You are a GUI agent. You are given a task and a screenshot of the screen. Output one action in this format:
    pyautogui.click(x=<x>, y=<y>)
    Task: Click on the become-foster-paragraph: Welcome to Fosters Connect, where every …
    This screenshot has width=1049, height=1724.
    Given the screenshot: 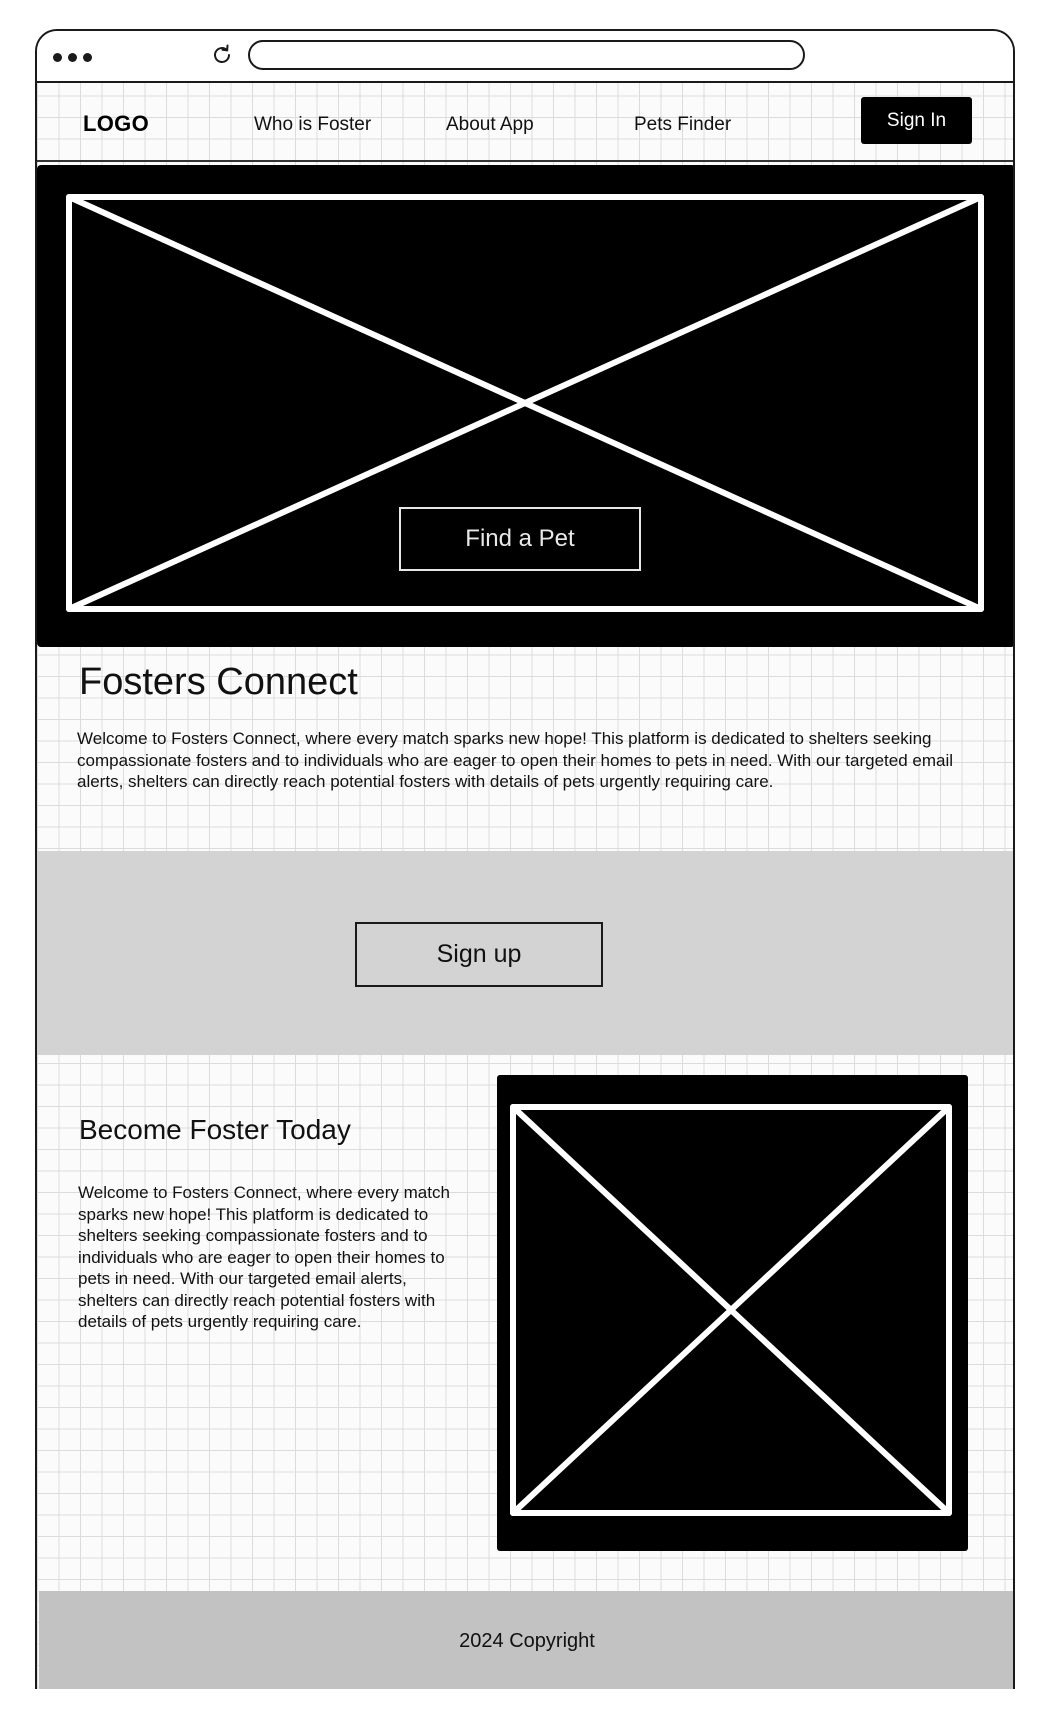 What is the action you would take?
    pyautogui.click(x=264, y=1257)
    